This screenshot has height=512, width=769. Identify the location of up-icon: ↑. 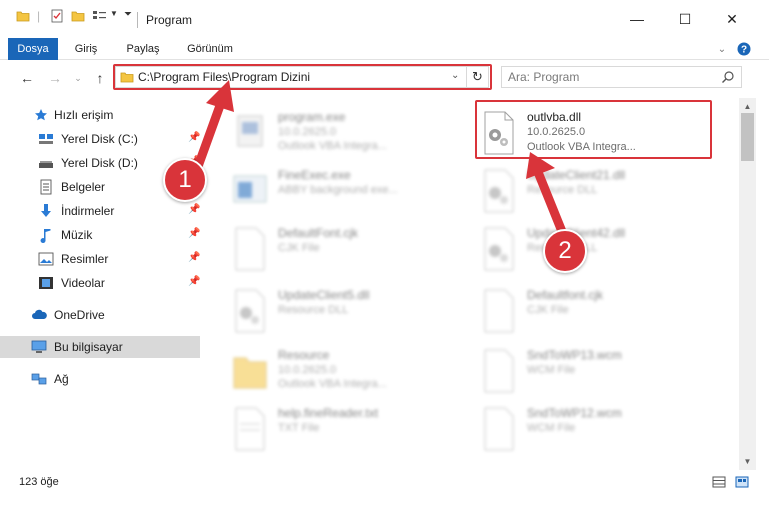
(100, 78).